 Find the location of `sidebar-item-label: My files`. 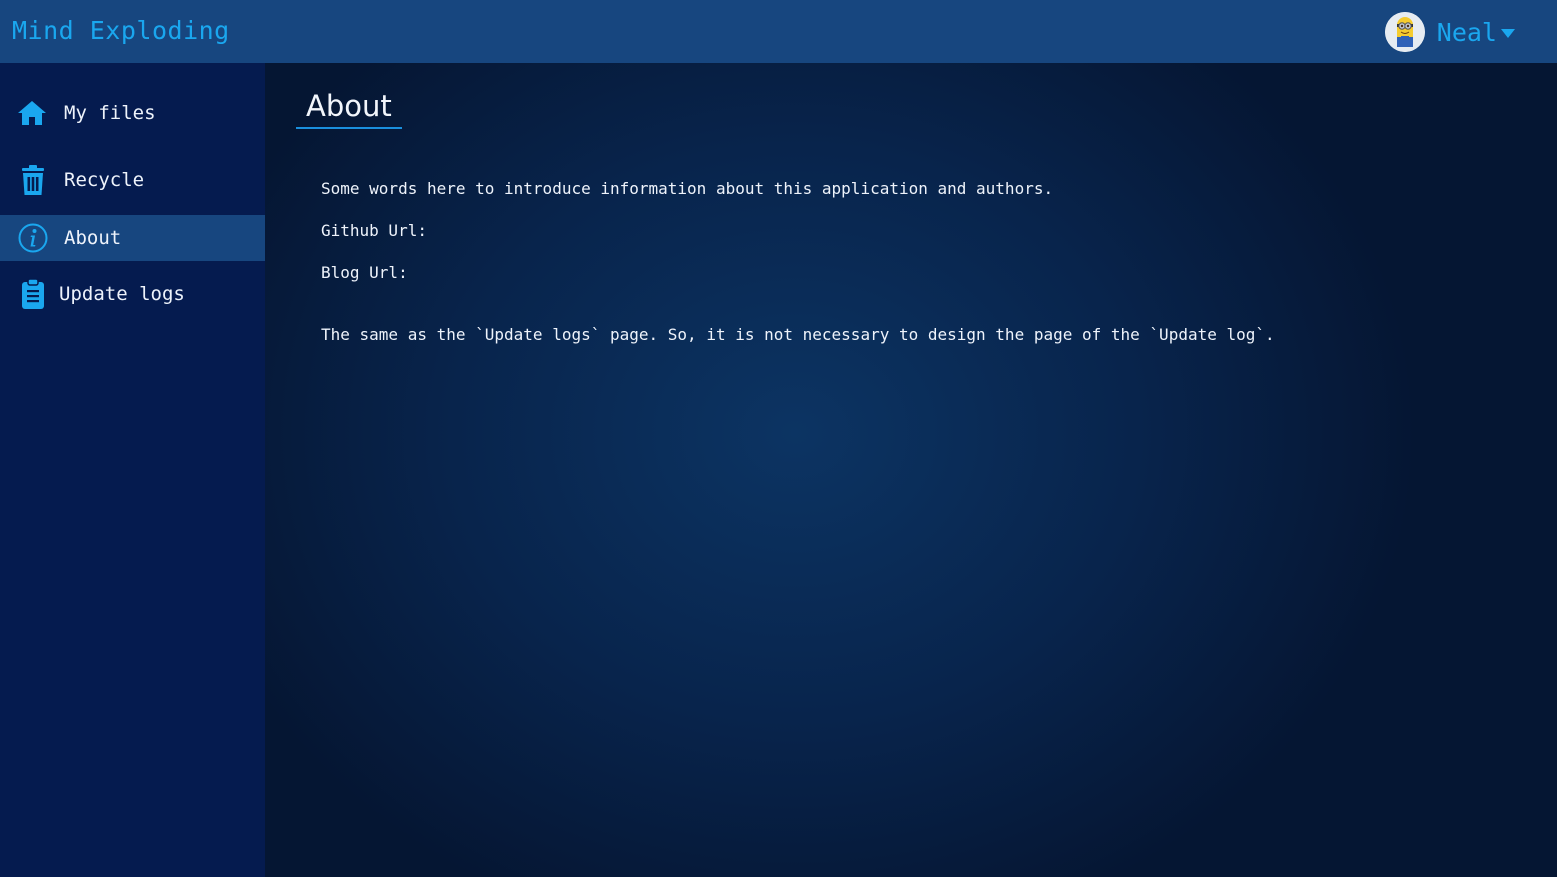

sidebar-item-label: My files is located at coordinates (110, 113).